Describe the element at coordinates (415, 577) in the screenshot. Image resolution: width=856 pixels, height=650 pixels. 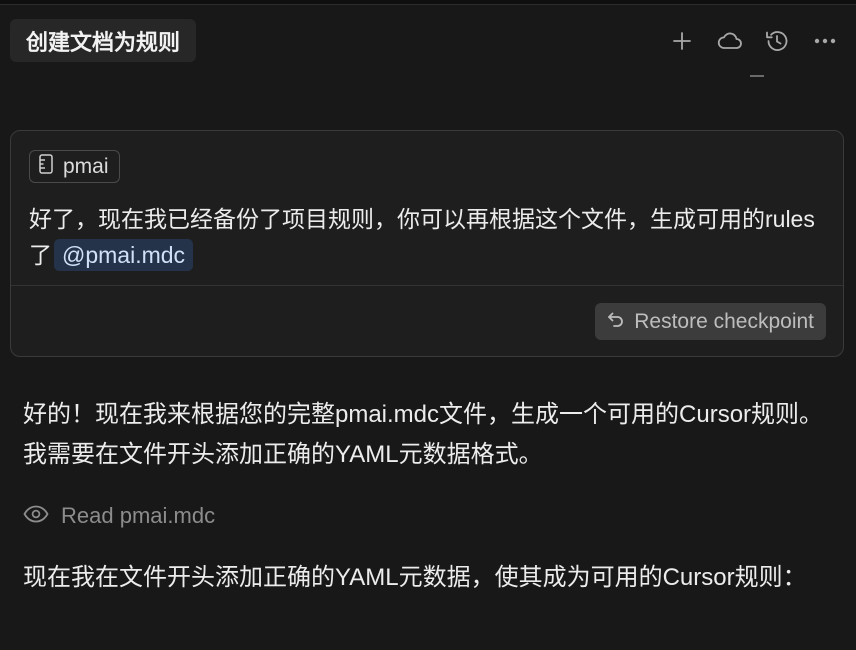
I see `assistant-paragraph-2: 现在我在文件开头添加正确的YAML元数据，使其成为可用的Cursor规则：` at that location.